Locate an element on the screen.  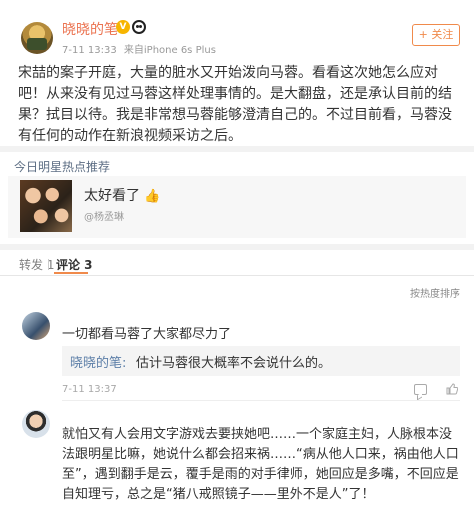
post-time: 7-11 13:33 is located at coordinates (89, 50).